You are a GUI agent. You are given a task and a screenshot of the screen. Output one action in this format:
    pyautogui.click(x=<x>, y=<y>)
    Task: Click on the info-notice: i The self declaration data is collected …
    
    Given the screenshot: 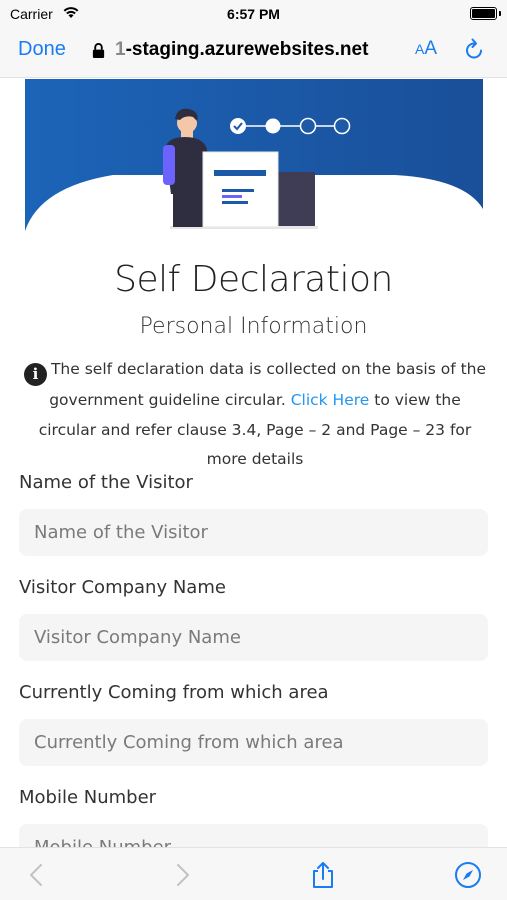 What is the action you would take?
    pyautogui.click(x=255, y=415)
    